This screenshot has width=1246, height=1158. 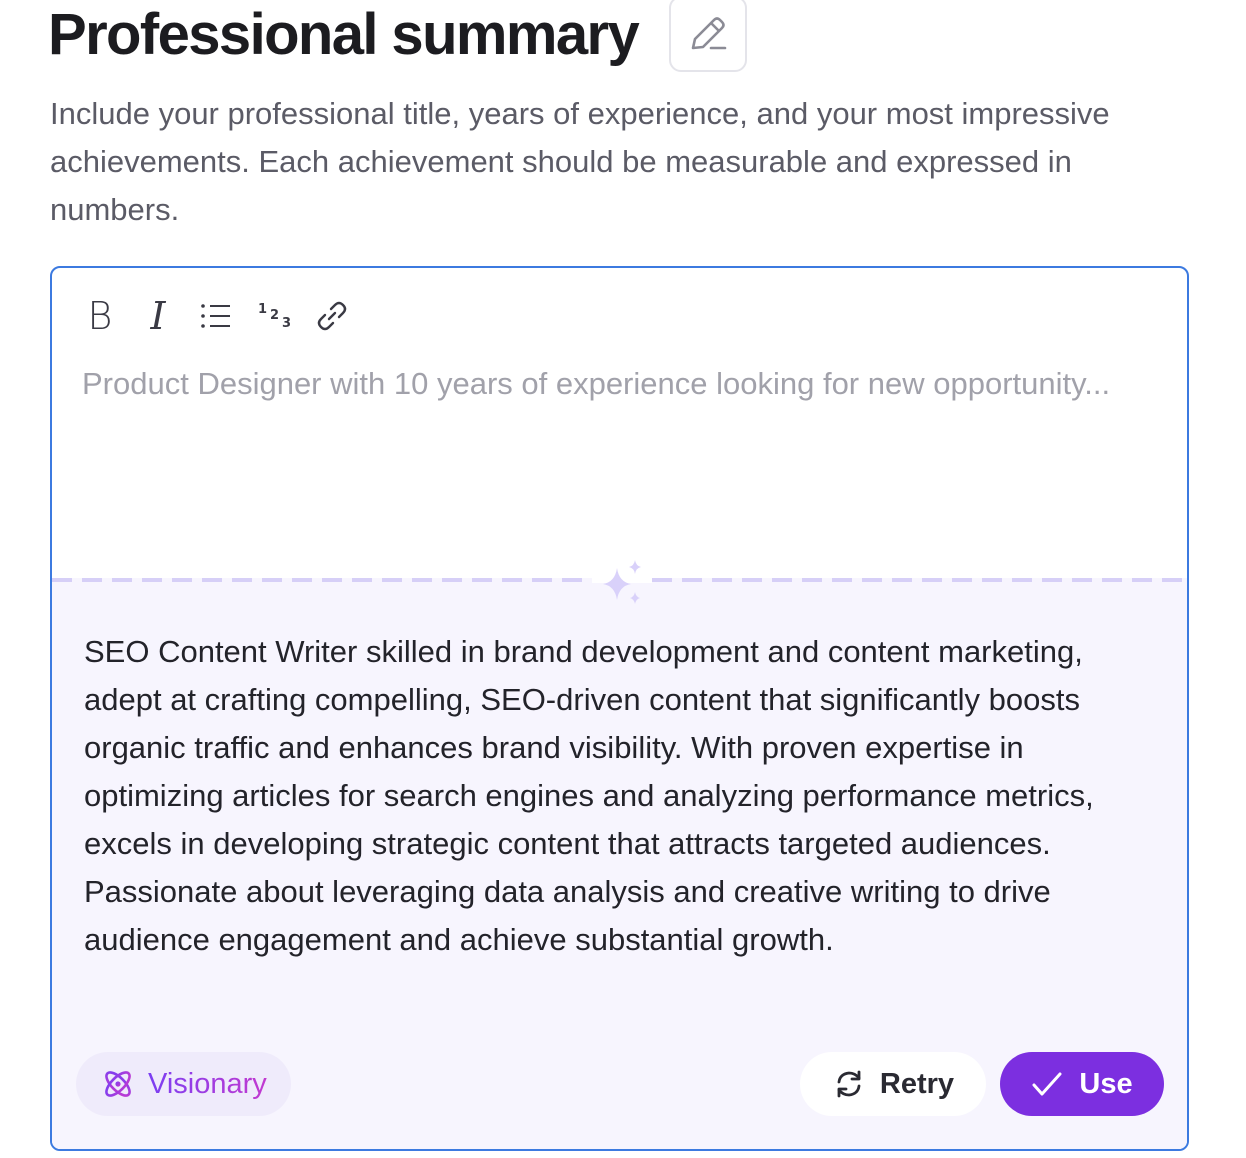 I want to click on link-button, so click(x=332, y=316).